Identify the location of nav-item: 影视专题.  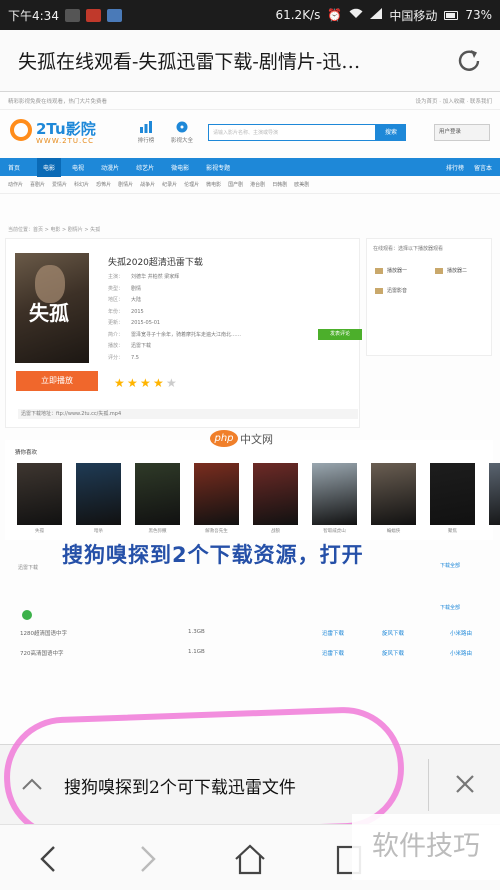
(218, 167).